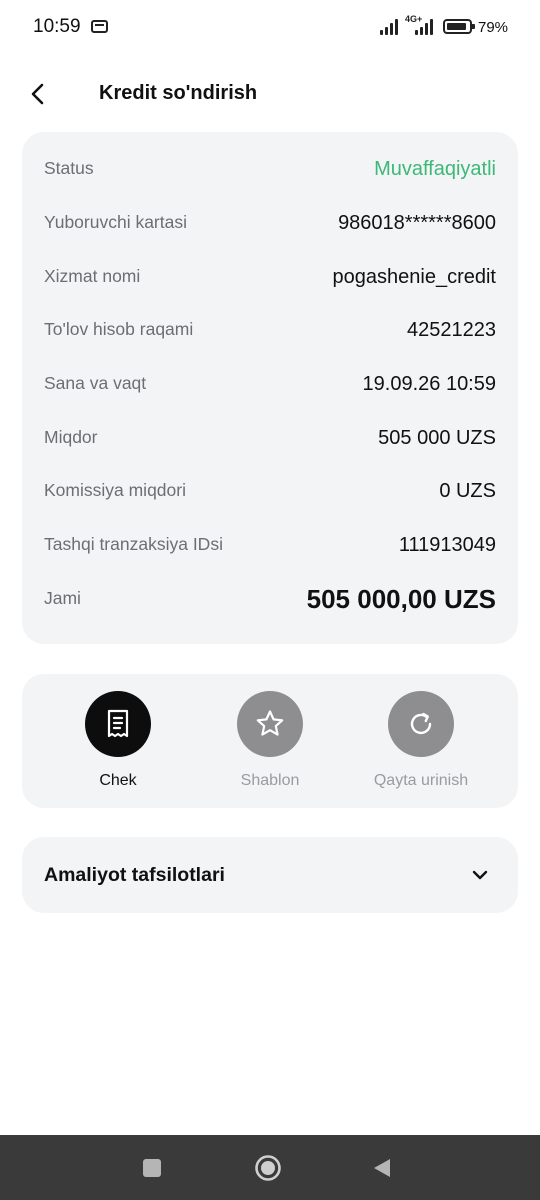  I want to click on receipt-button-circle, so click(118, 724).